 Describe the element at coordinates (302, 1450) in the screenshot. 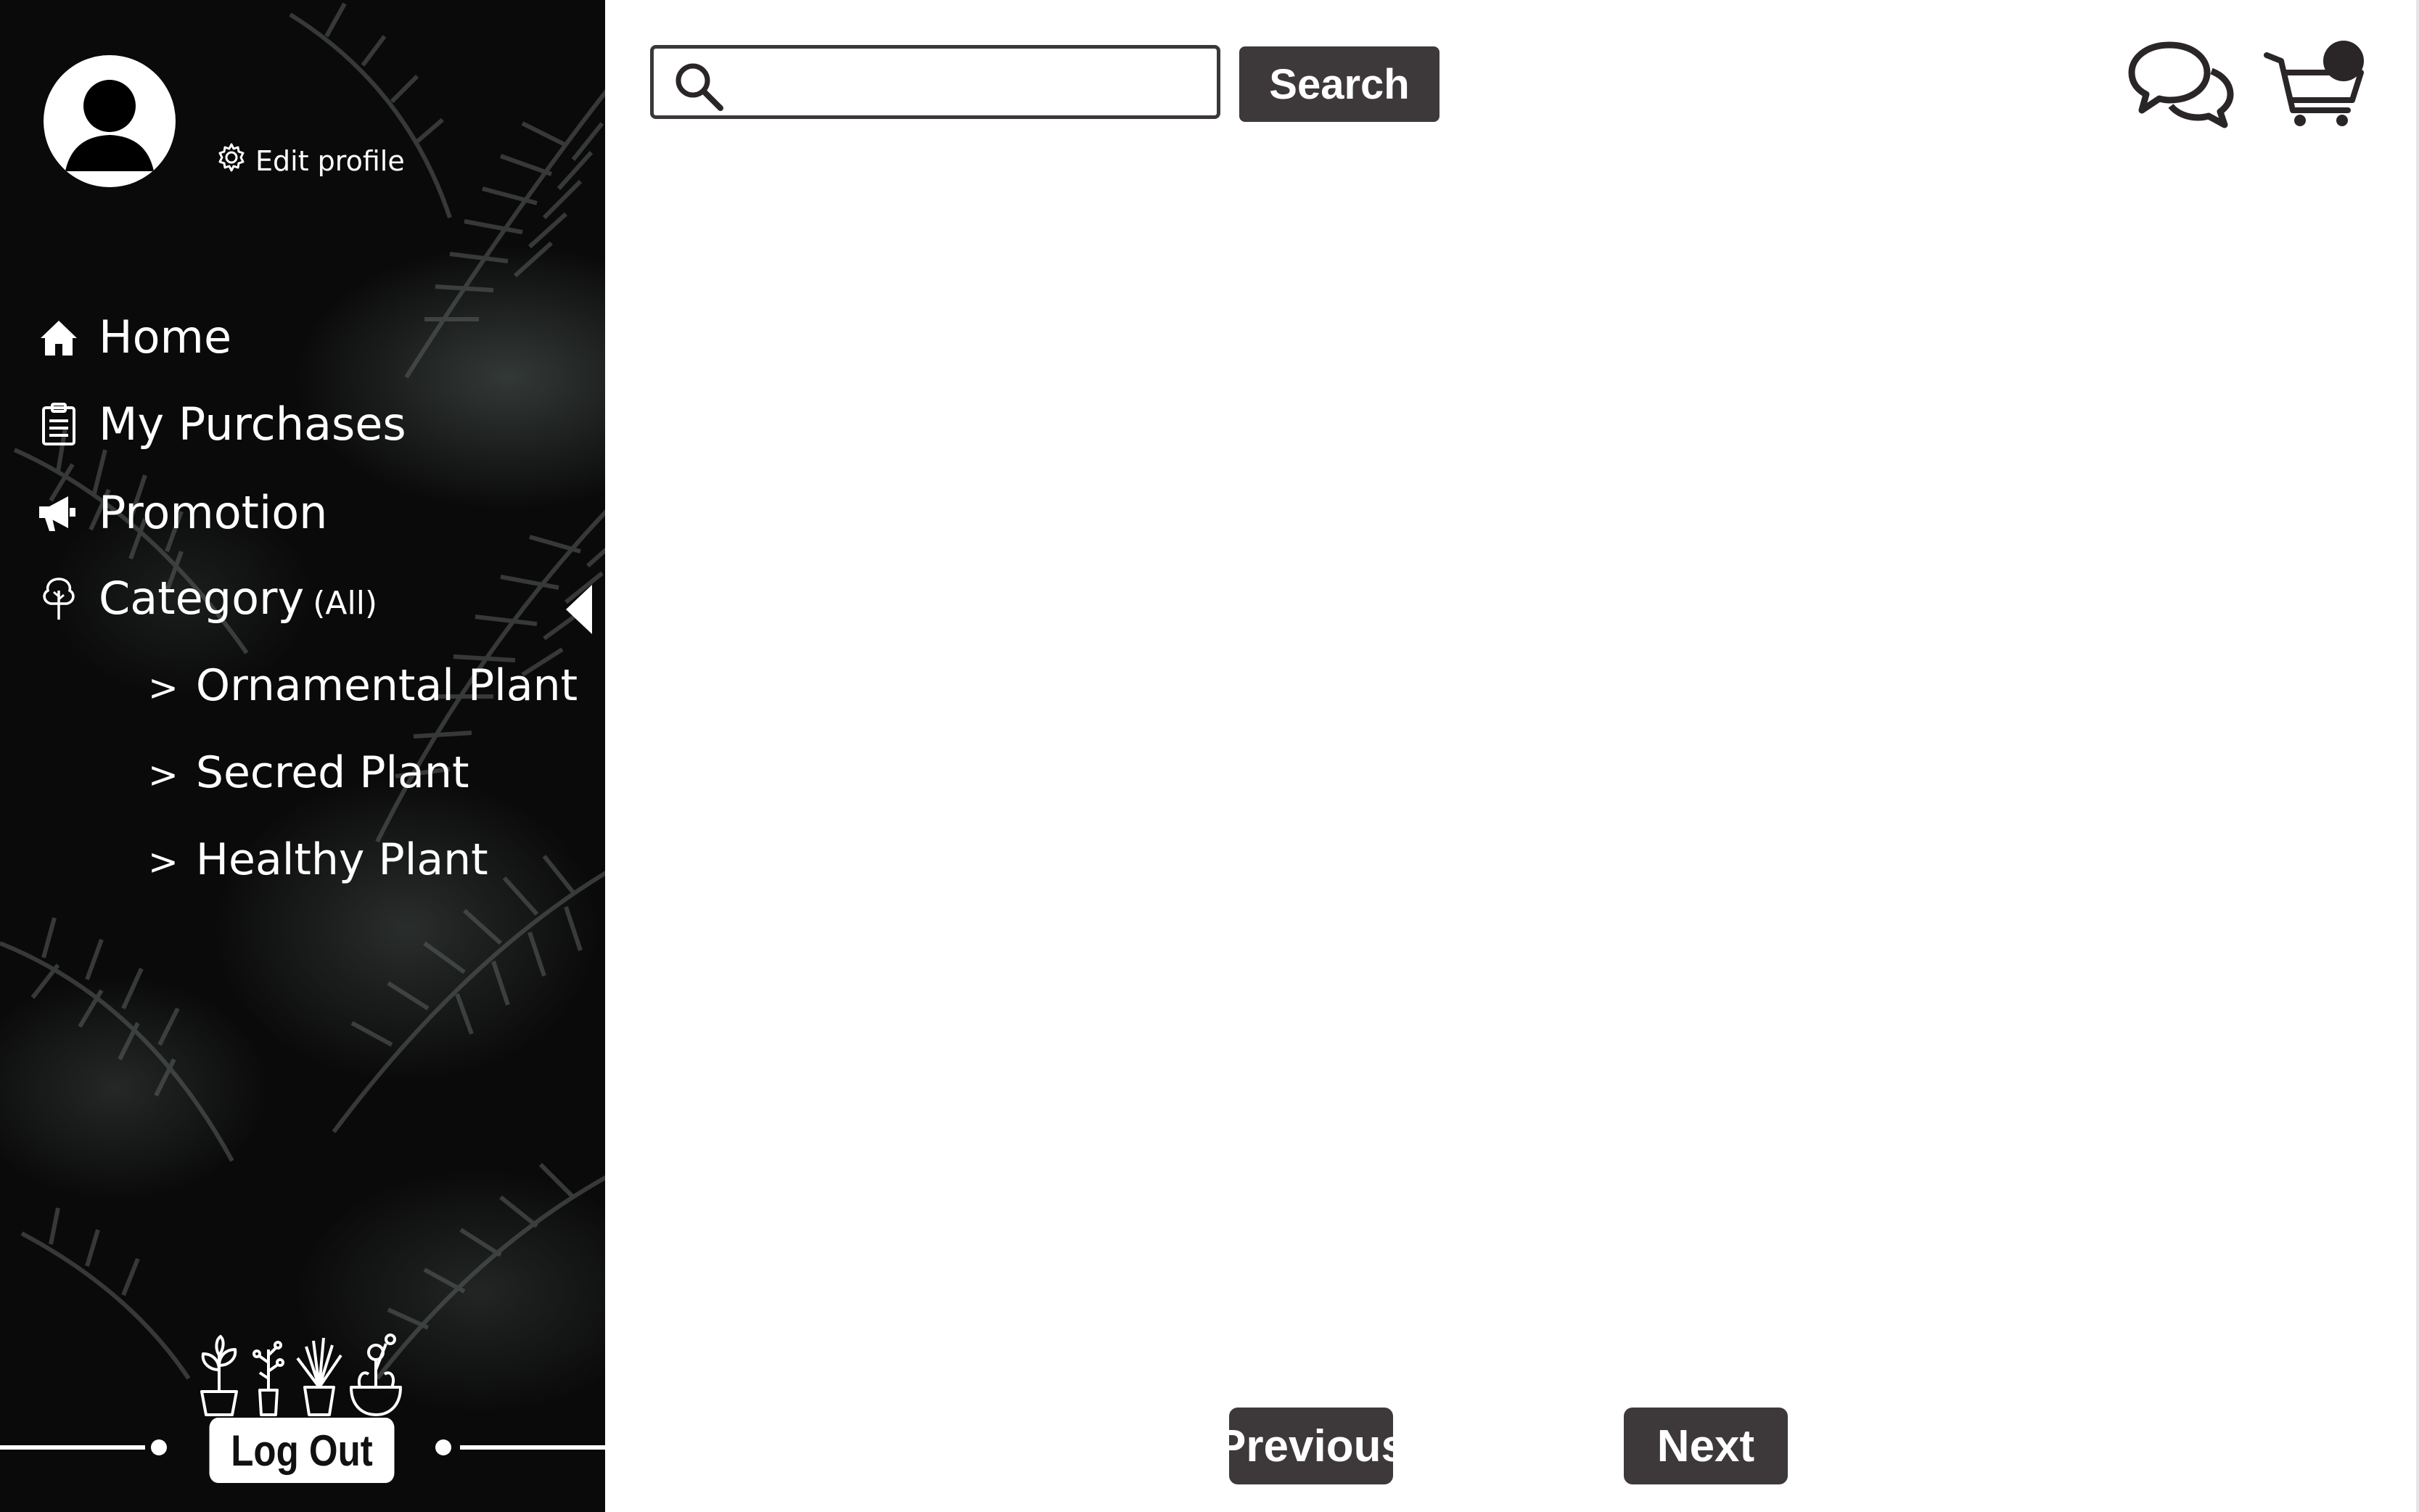

I see `logout-button: Log Out` at that location.